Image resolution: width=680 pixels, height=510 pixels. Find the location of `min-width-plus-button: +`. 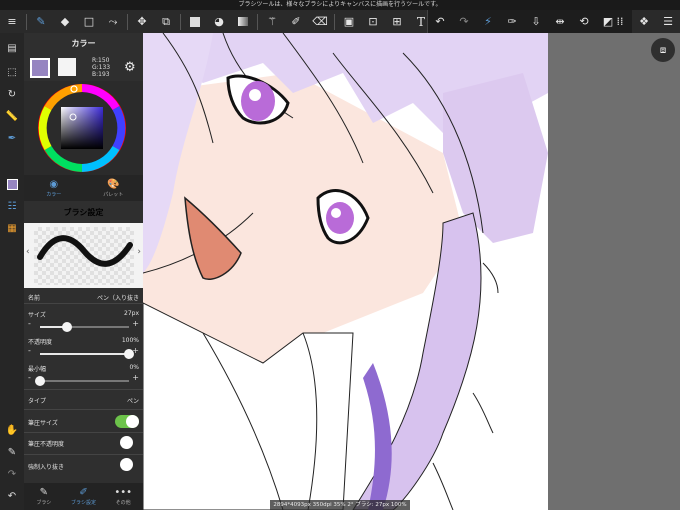

min-width-plus-button: + is located at coordinates (135, 377).